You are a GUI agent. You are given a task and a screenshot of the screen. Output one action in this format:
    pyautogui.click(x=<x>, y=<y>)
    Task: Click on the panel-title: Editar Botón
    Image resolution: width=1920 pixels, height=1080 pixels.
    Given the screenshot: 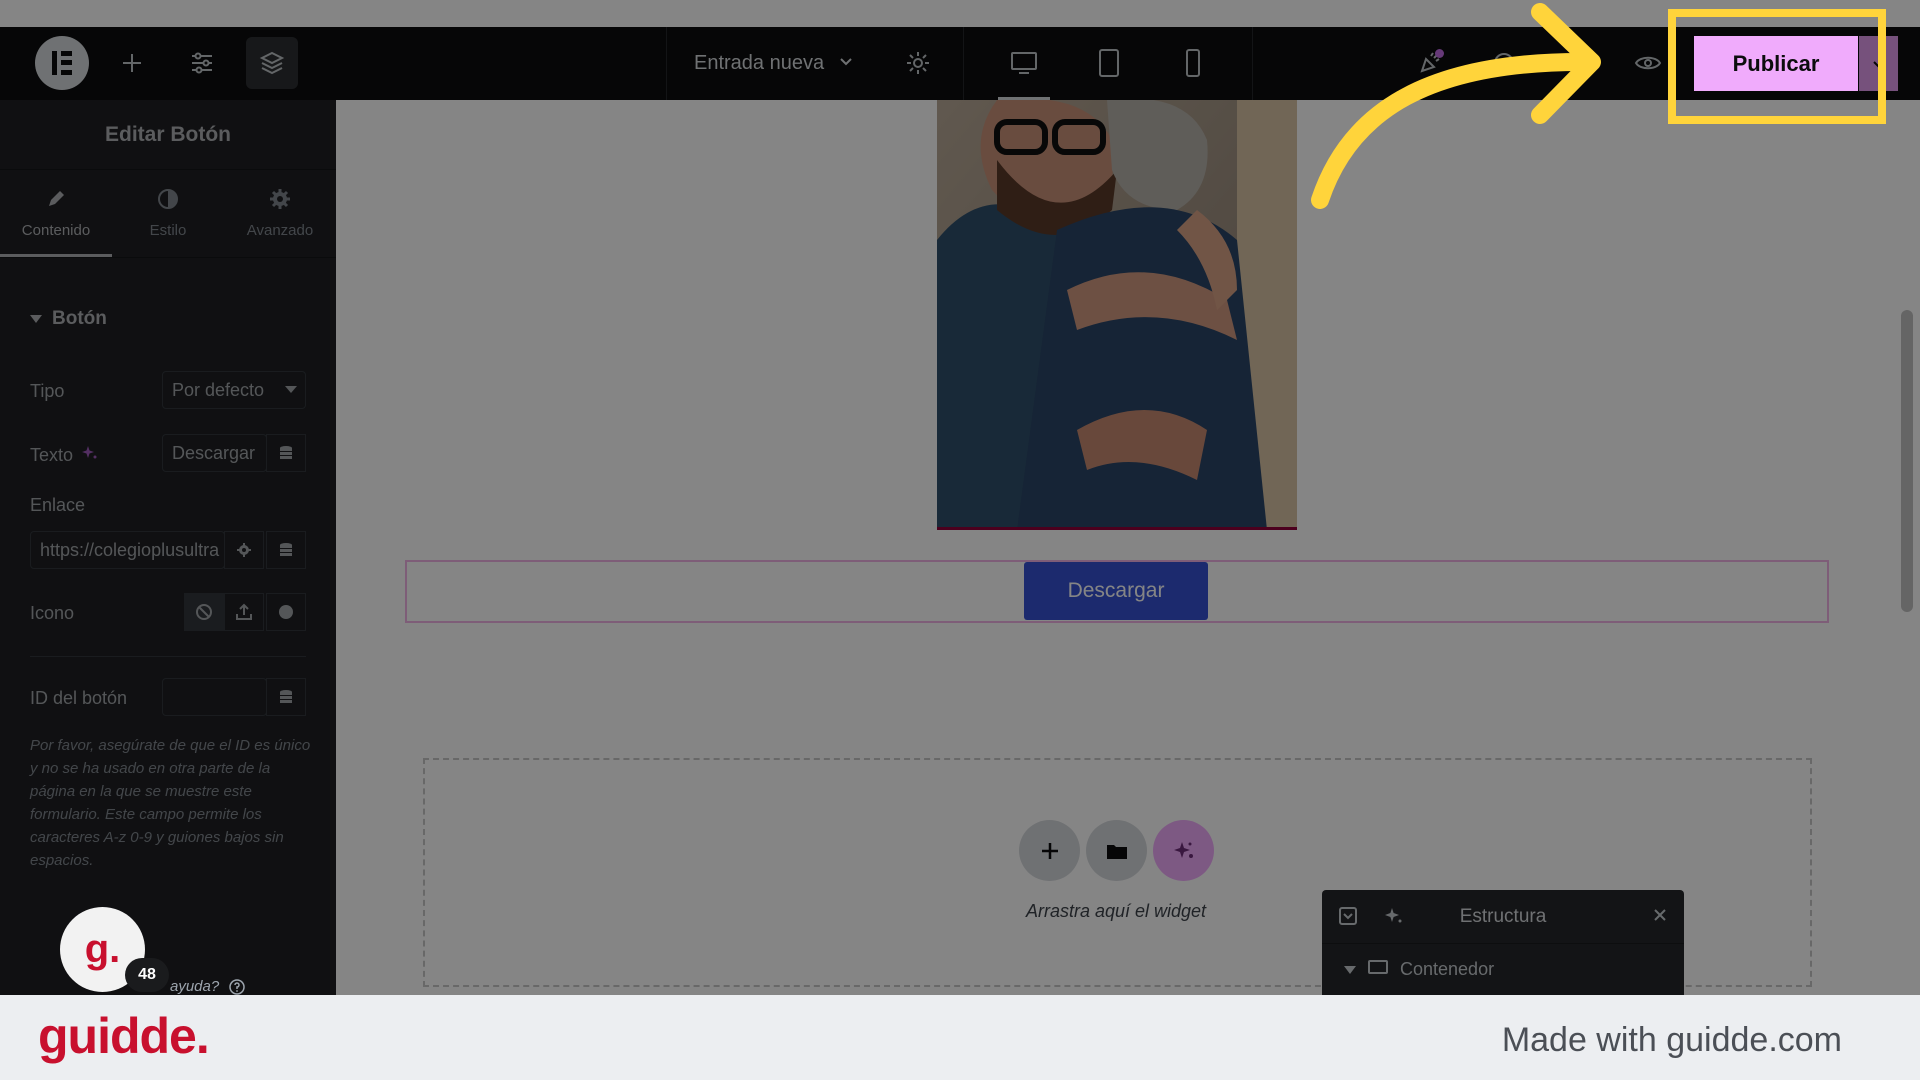 What is the action you would take?
    pyautogui.click(x=168, y=135)
    